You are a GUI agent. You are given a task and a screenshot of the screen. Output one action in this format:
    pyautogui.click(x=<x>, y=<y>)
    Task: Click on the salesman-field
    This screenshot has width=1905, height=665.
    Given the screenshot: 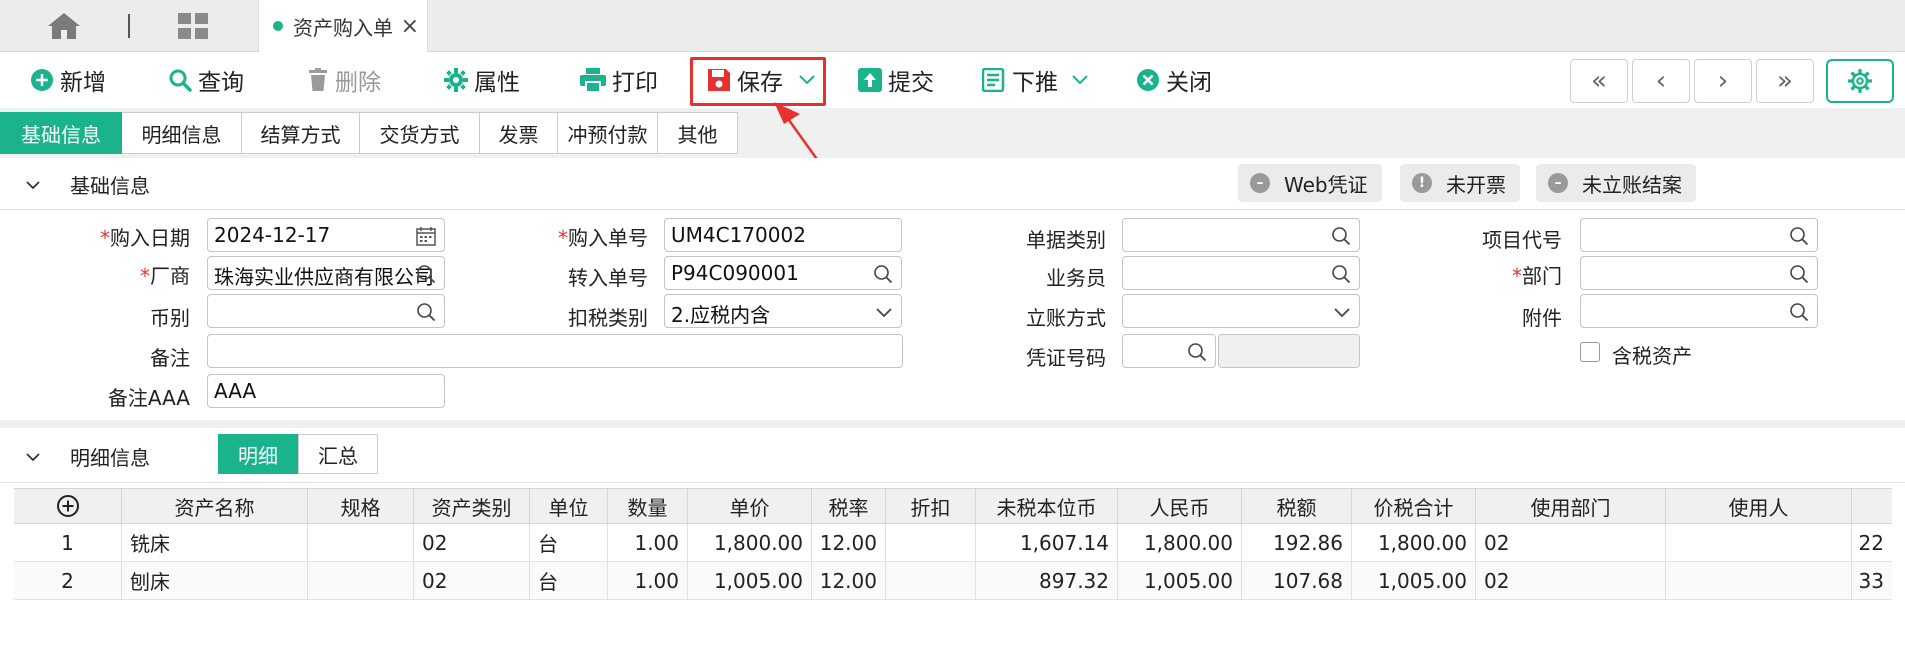 What is the action you would take?
    pyautogui.click(x=1241, y=273)
    